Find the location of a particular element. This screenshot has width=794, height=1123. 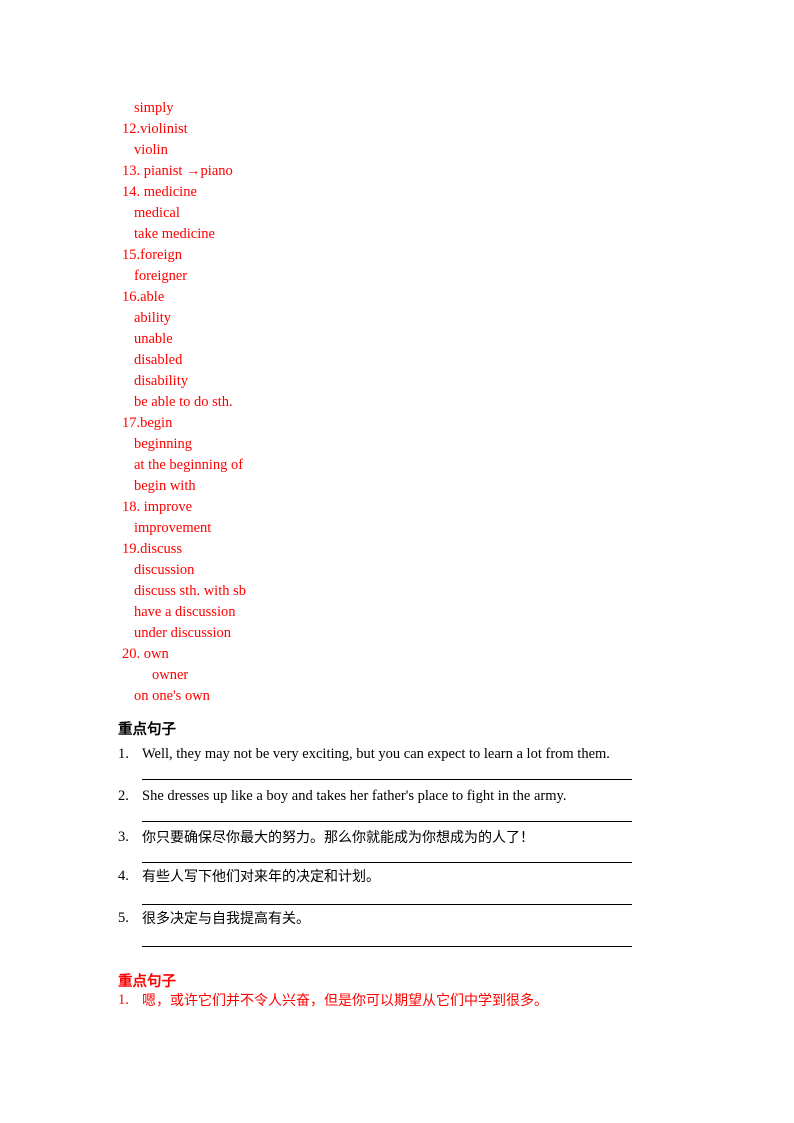

key-sentences-heading-1: 重点句子 is located at coordinates (147, 730).